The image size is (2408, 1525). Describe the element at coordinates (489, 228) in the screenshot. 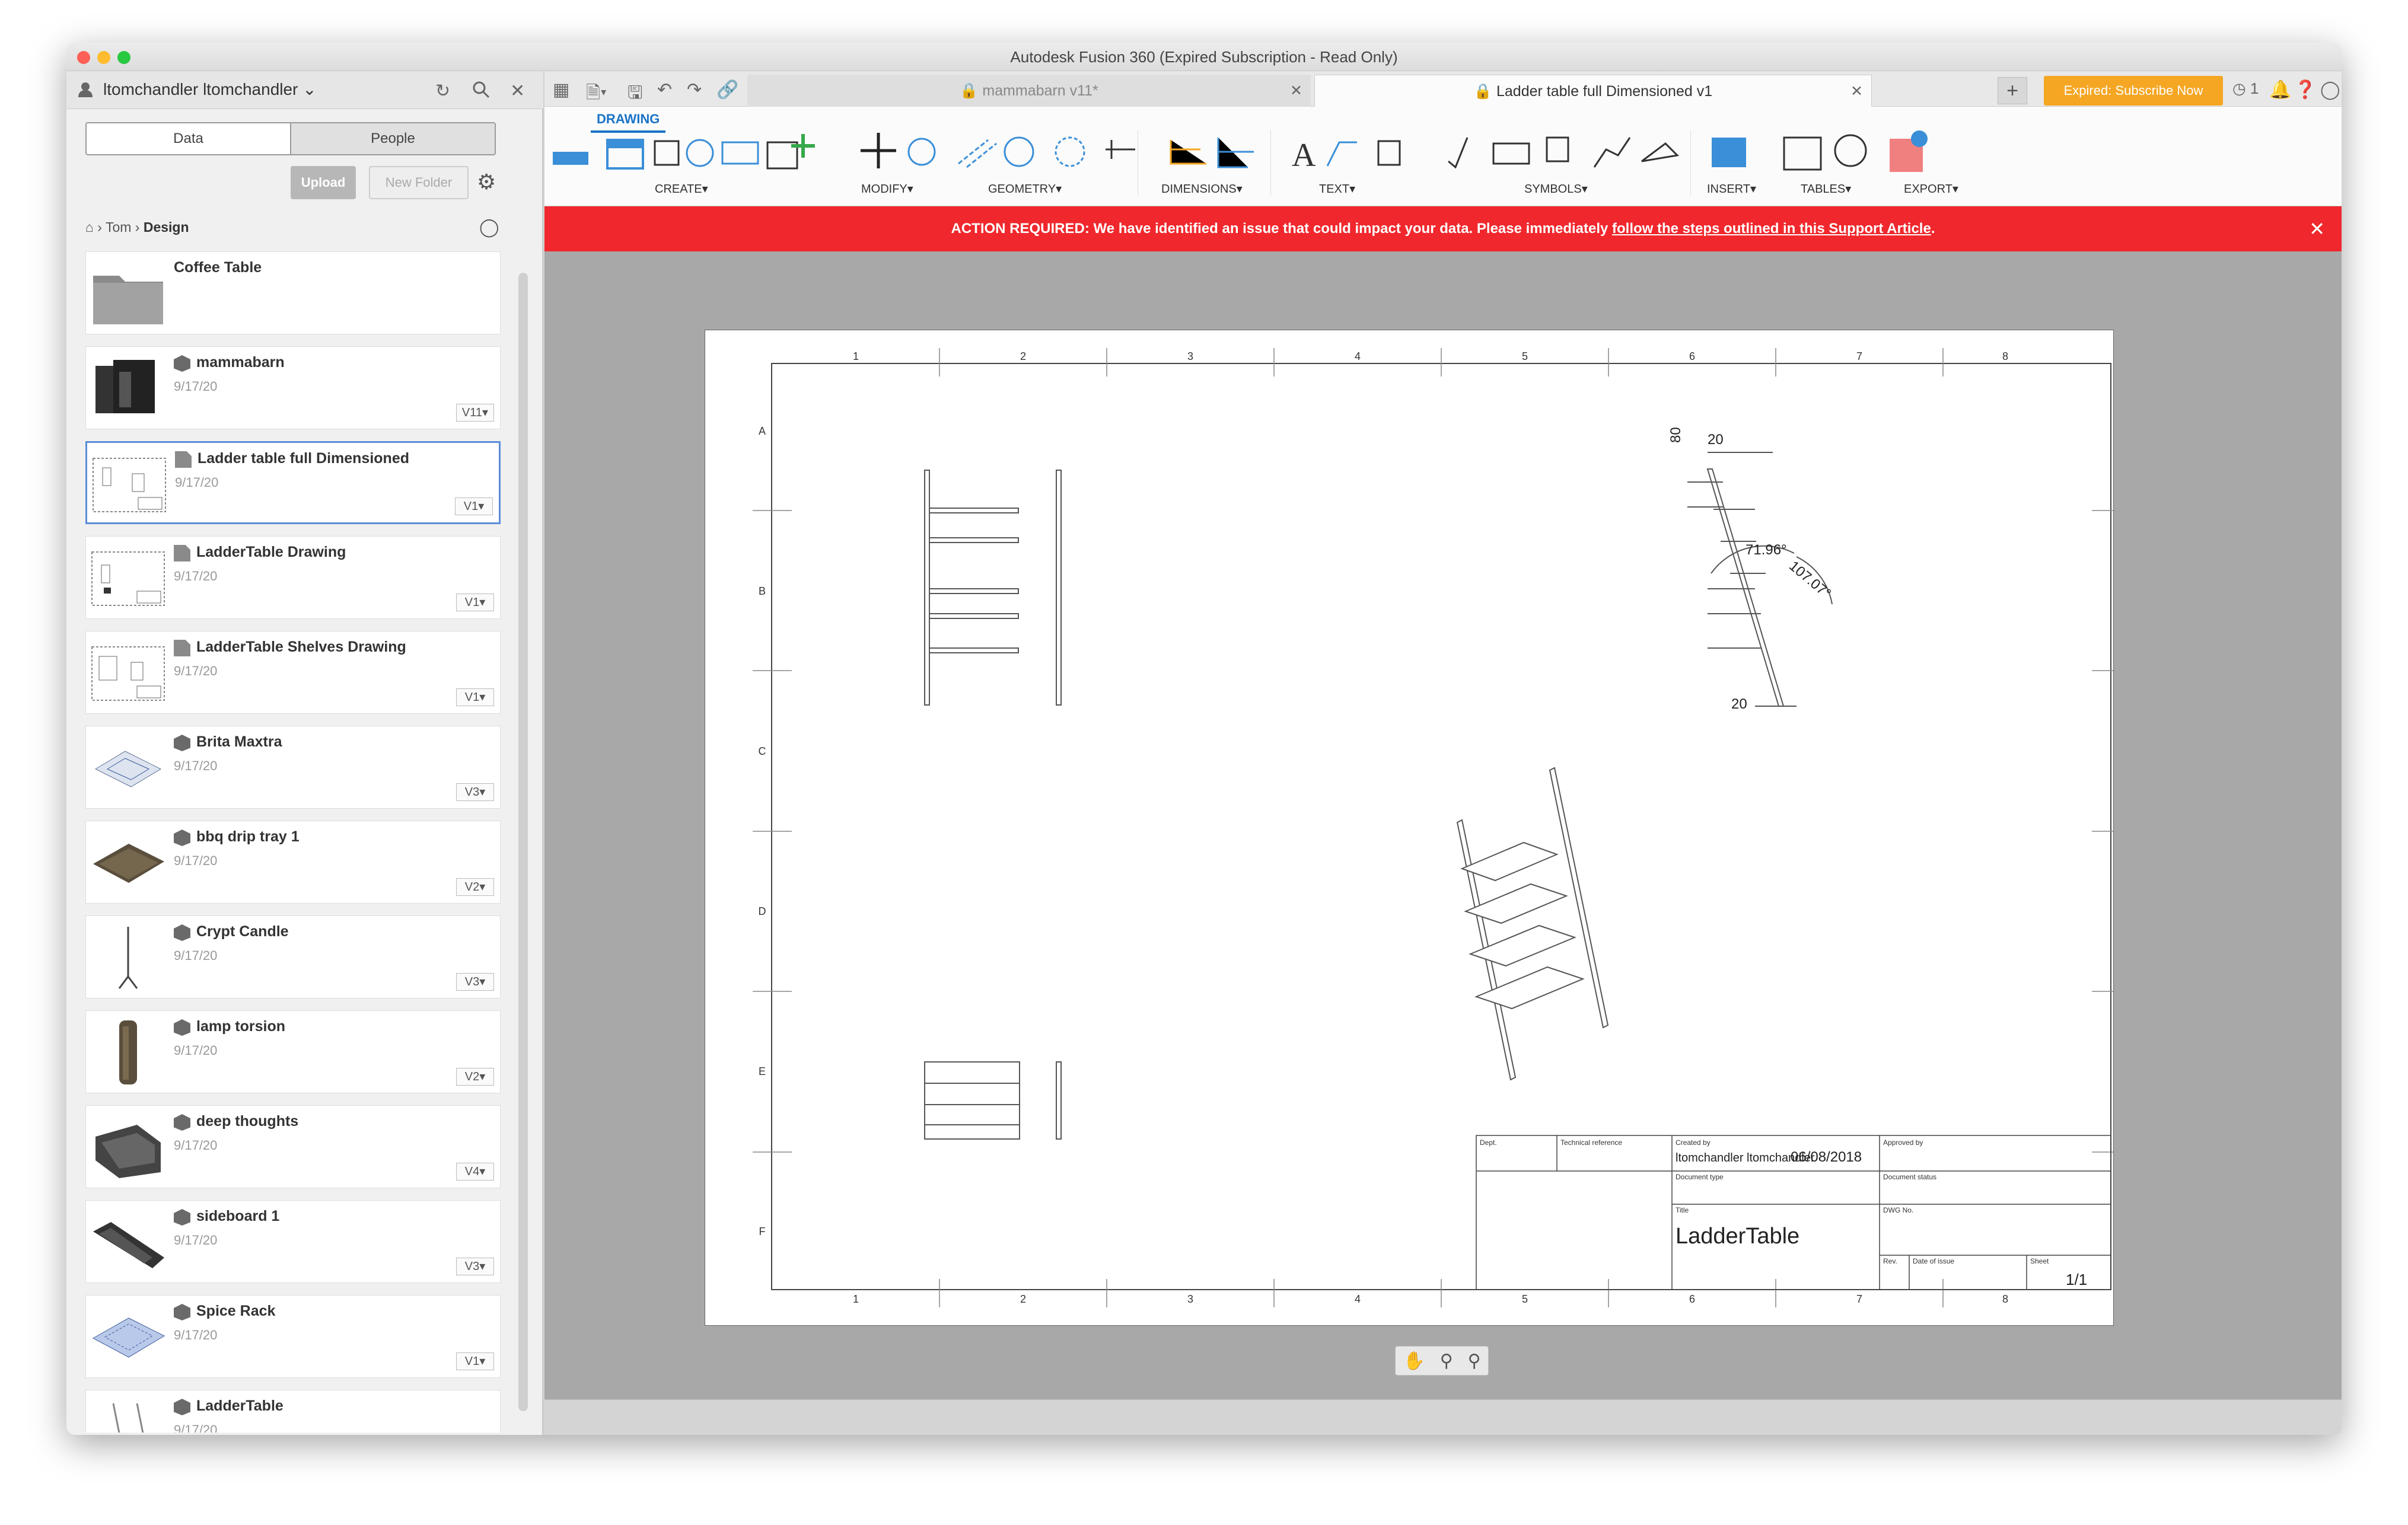

I see `globe-icon: ◯` at that location.